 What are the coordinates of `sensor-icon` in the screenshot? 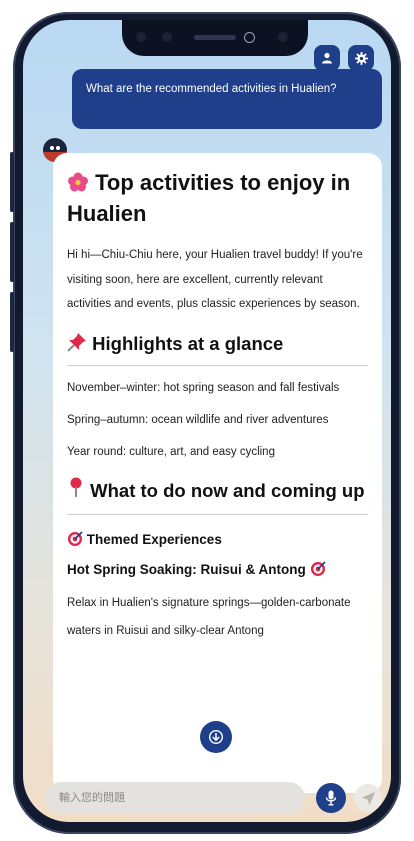 It's located at (249, 37).